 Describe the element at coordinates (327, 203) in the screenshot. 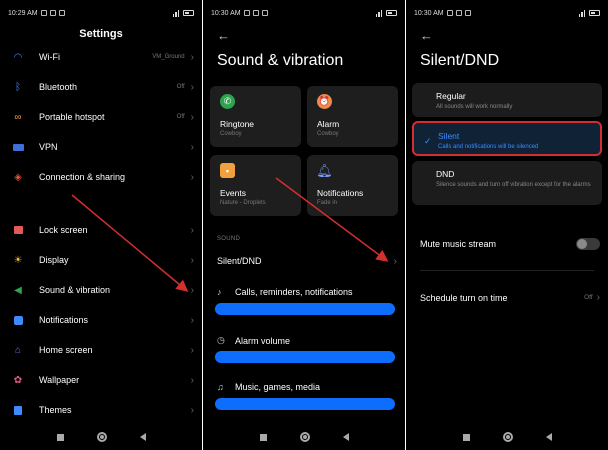

I see `tile-sub: Fade in` at that location.